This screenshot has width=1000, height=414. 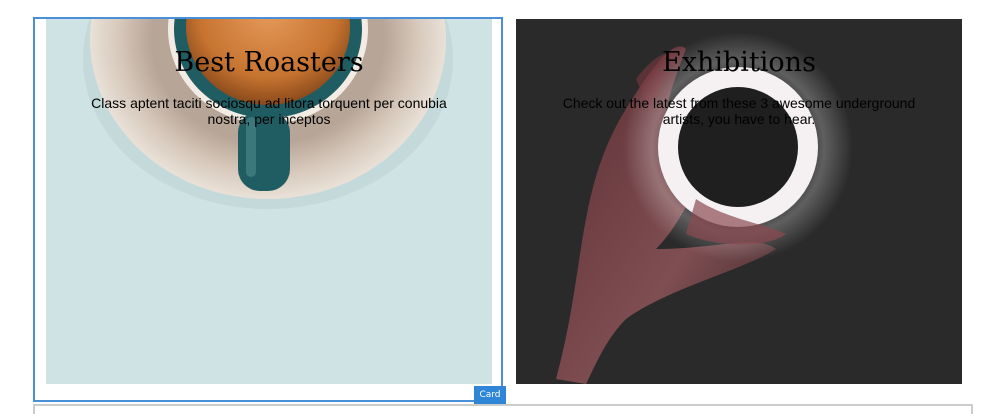 I want to click on next-block-outline, so click(x=503, y=409).